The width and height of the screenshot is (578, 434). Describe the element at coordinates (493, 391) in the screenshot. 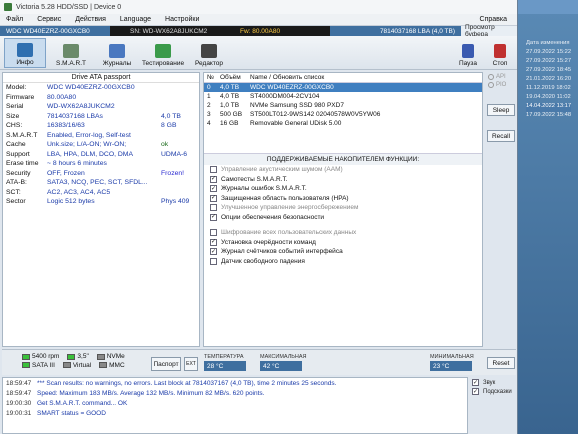

I see `hints-checkbox: ✓ Подсказки` at that location.